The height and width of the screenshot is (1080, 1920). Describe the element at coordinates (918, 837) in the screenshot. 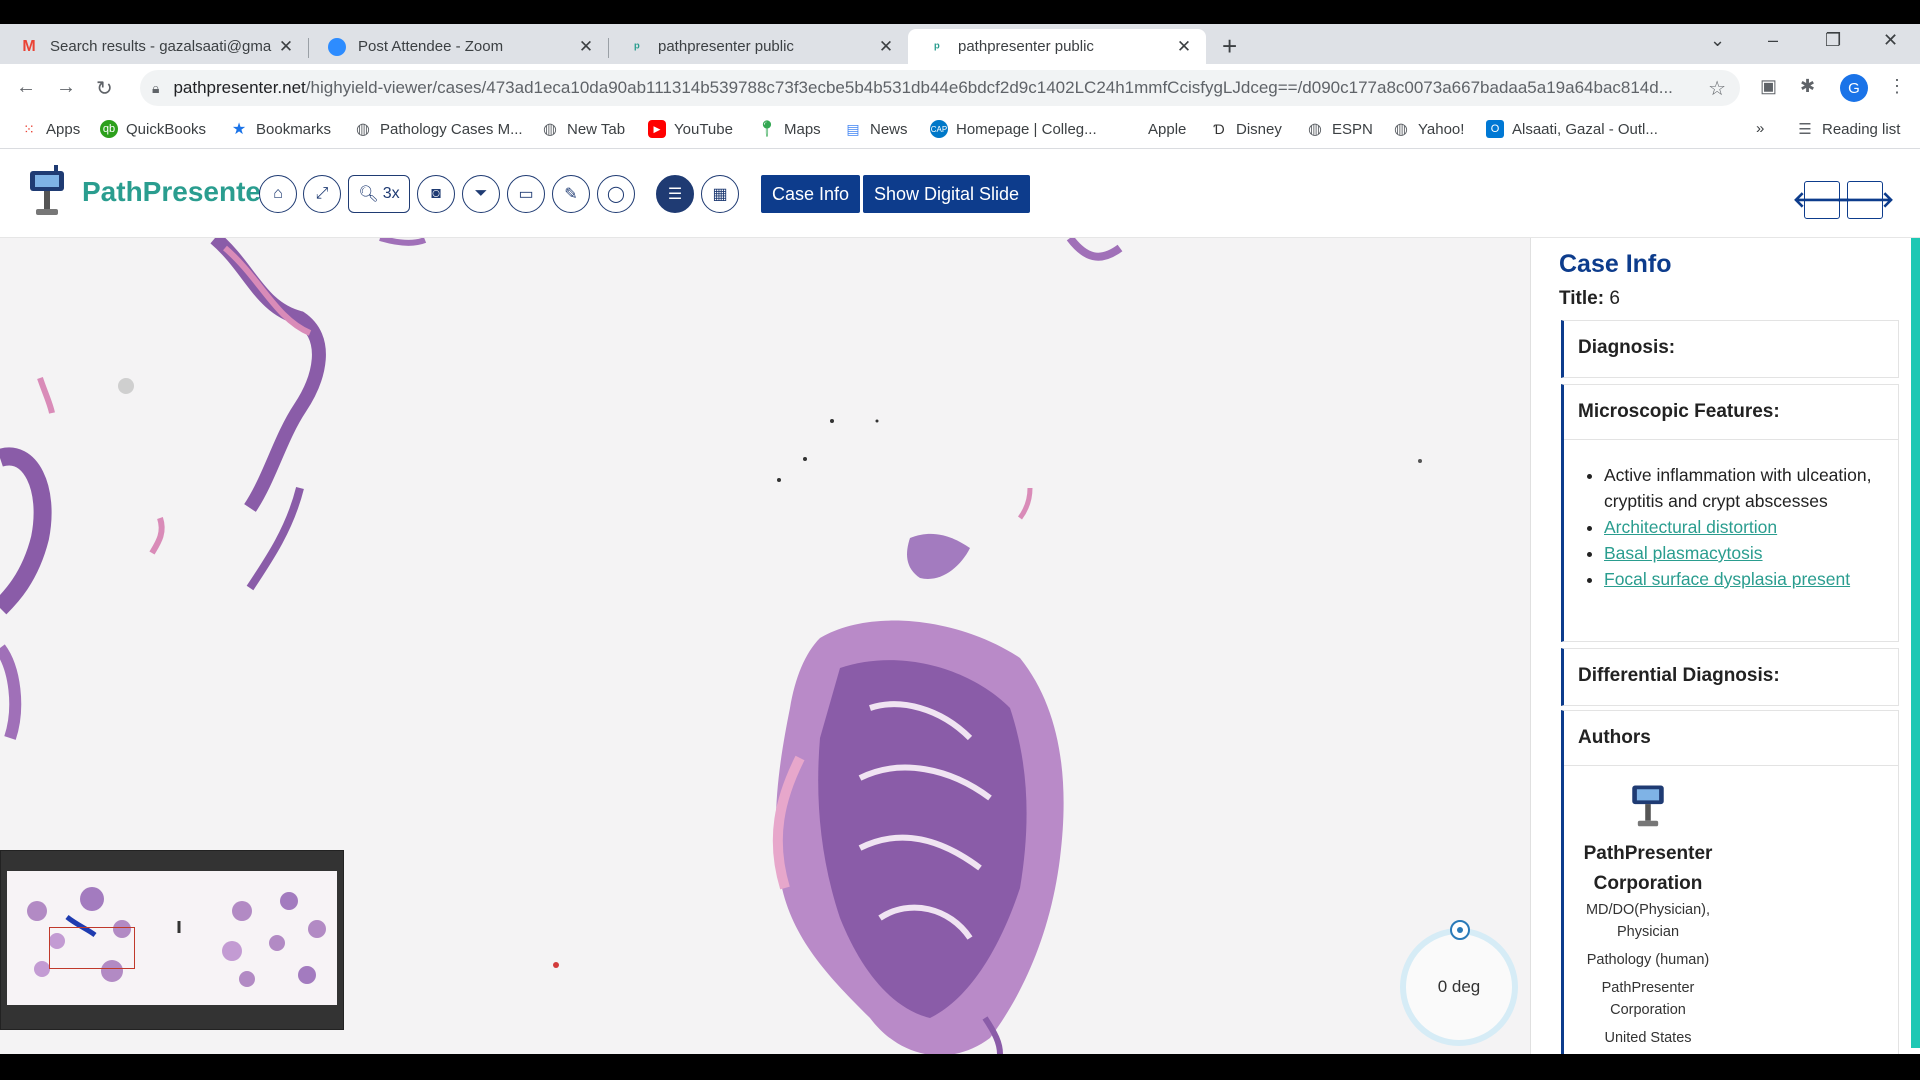

I see `tissue-fragment-main` at that location.